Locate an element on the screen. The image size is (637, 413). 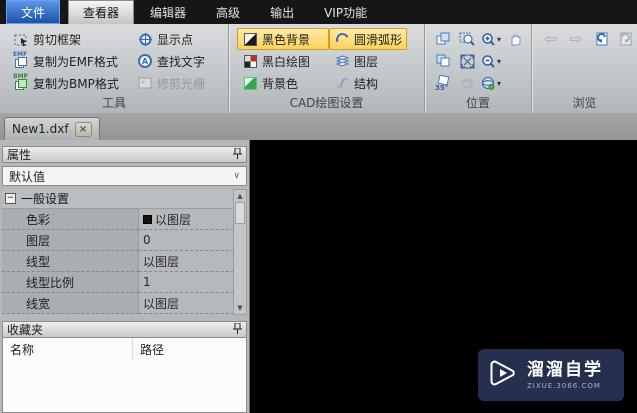
scroll-up-icon: ▲ is located at coordinates (239, 196).